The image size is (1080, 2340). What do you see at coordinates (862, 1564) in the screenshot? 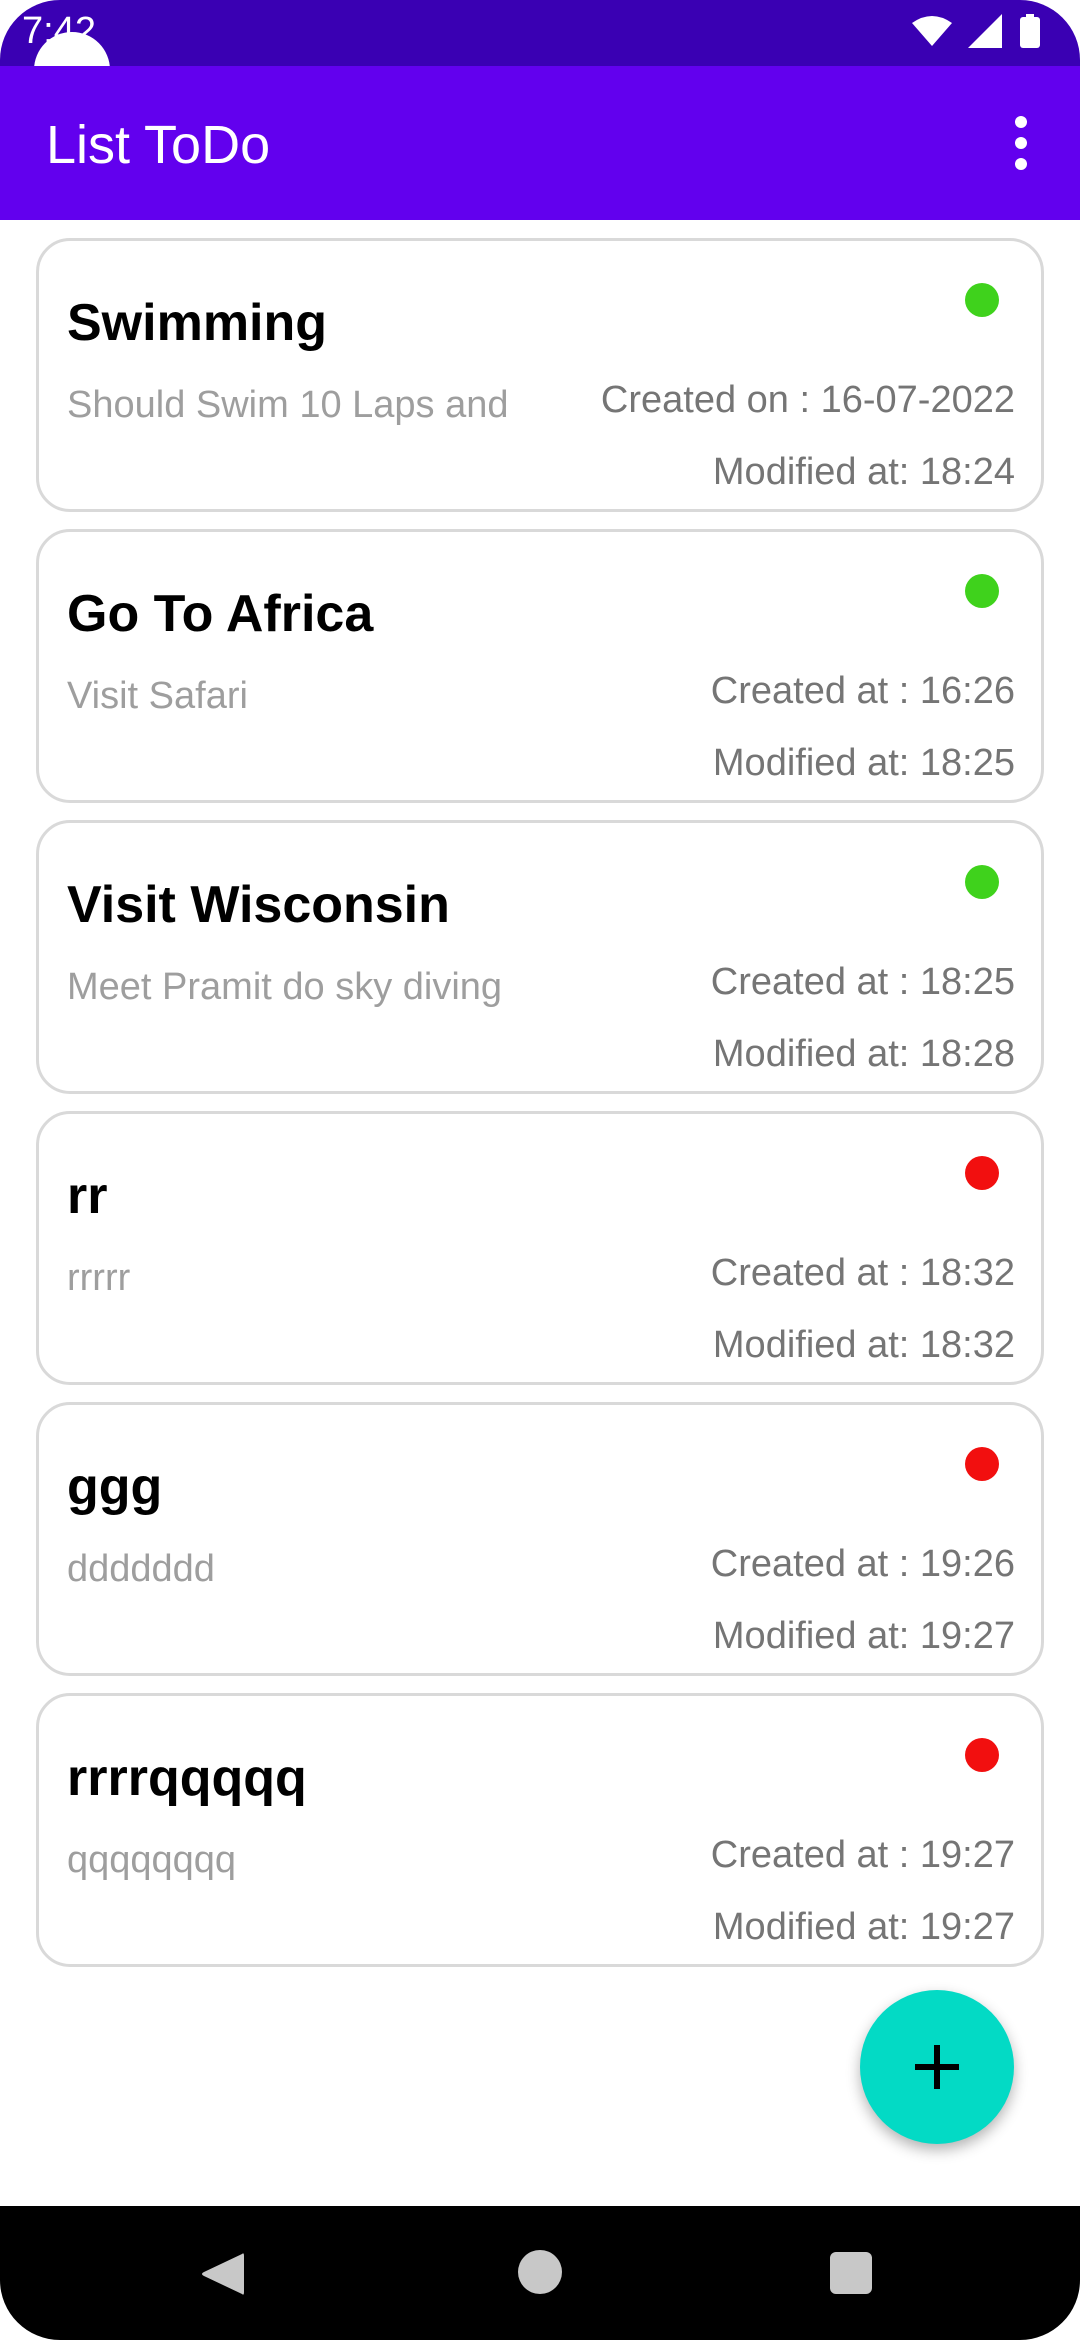
I see `todo-created: Created at : 19:26` at bounding box center [862, 1564].